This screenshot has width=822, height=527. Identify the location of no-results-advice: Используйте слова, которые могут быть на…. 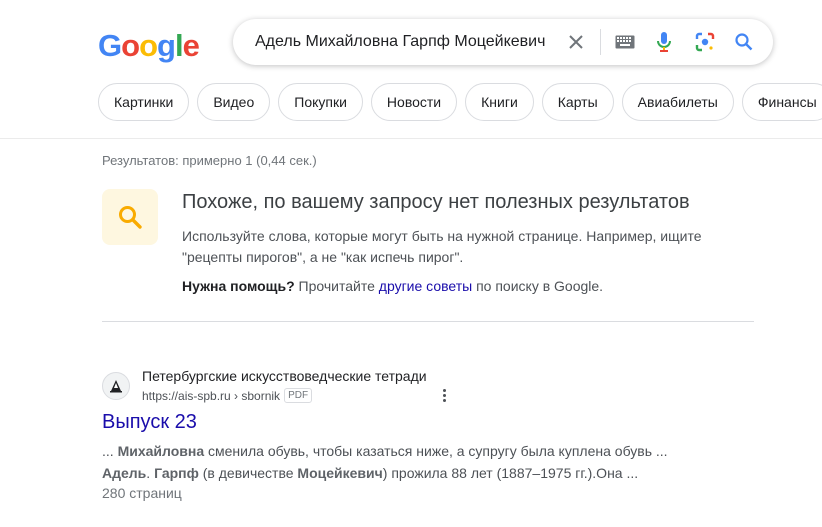
(462, 247).